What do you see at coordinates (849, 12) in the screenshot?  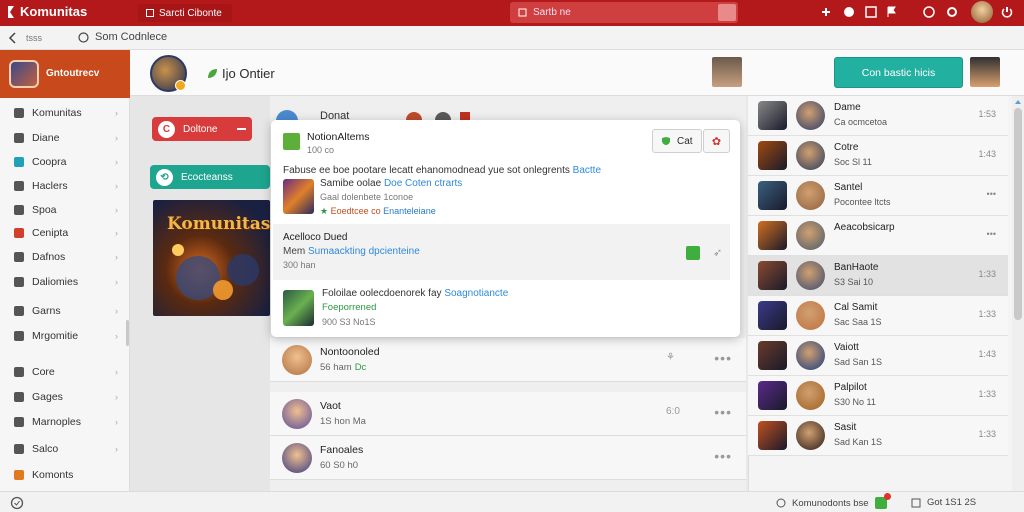 I see `bell-icon` at bounding box center [849, 12].